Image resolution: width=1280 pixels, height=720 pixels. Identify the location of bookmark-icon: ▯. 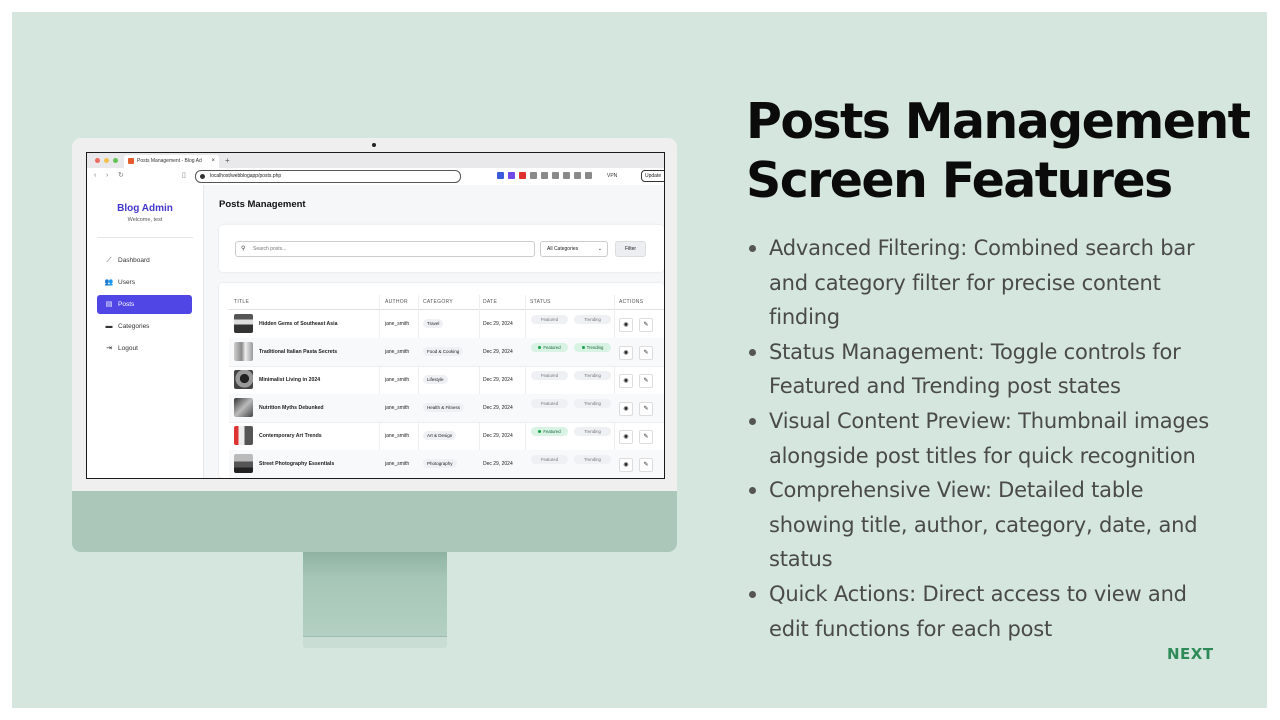
(184, 176).